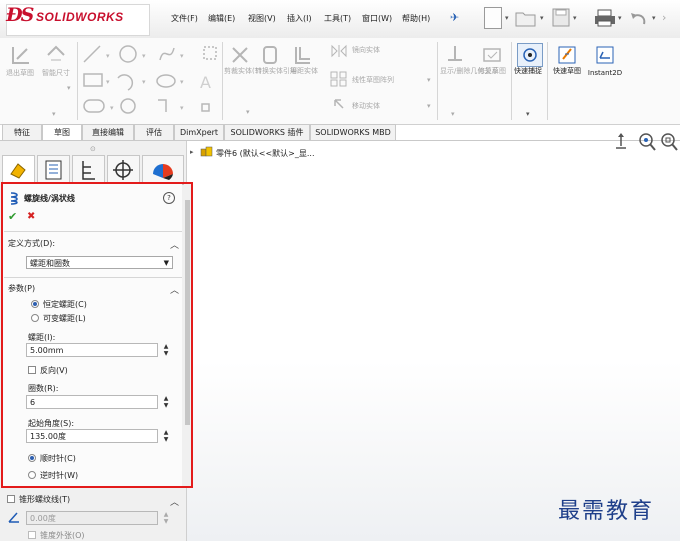 Image resolution: width=680 pixels, height=541 pixels. What do you see at coordinates (54, 114) in the screenshot?
I see `sketch-dropdown-icon: ▾` at bounding box center [54, 114].